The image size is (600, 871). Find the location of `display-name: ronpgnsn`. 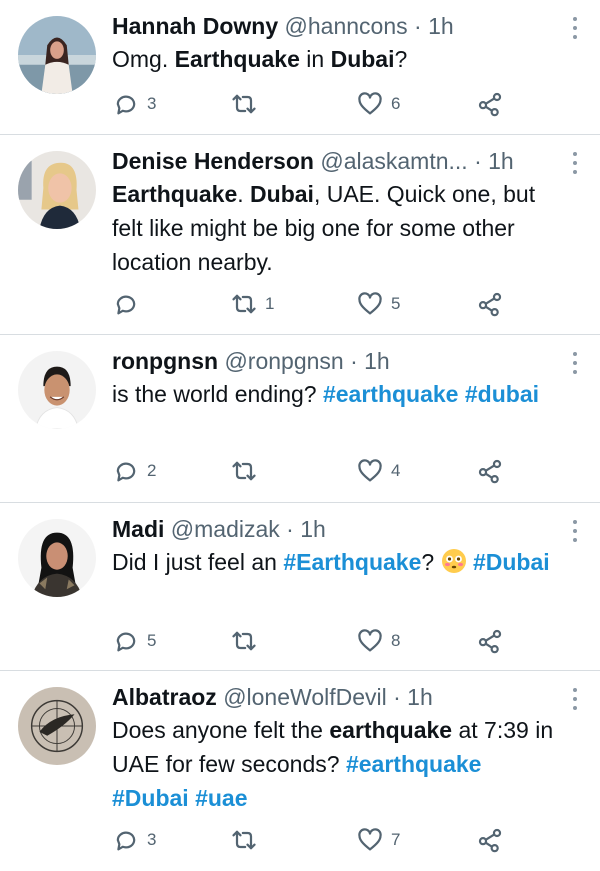

display-name: ronpgnsn is located at coordinates (165, 361).